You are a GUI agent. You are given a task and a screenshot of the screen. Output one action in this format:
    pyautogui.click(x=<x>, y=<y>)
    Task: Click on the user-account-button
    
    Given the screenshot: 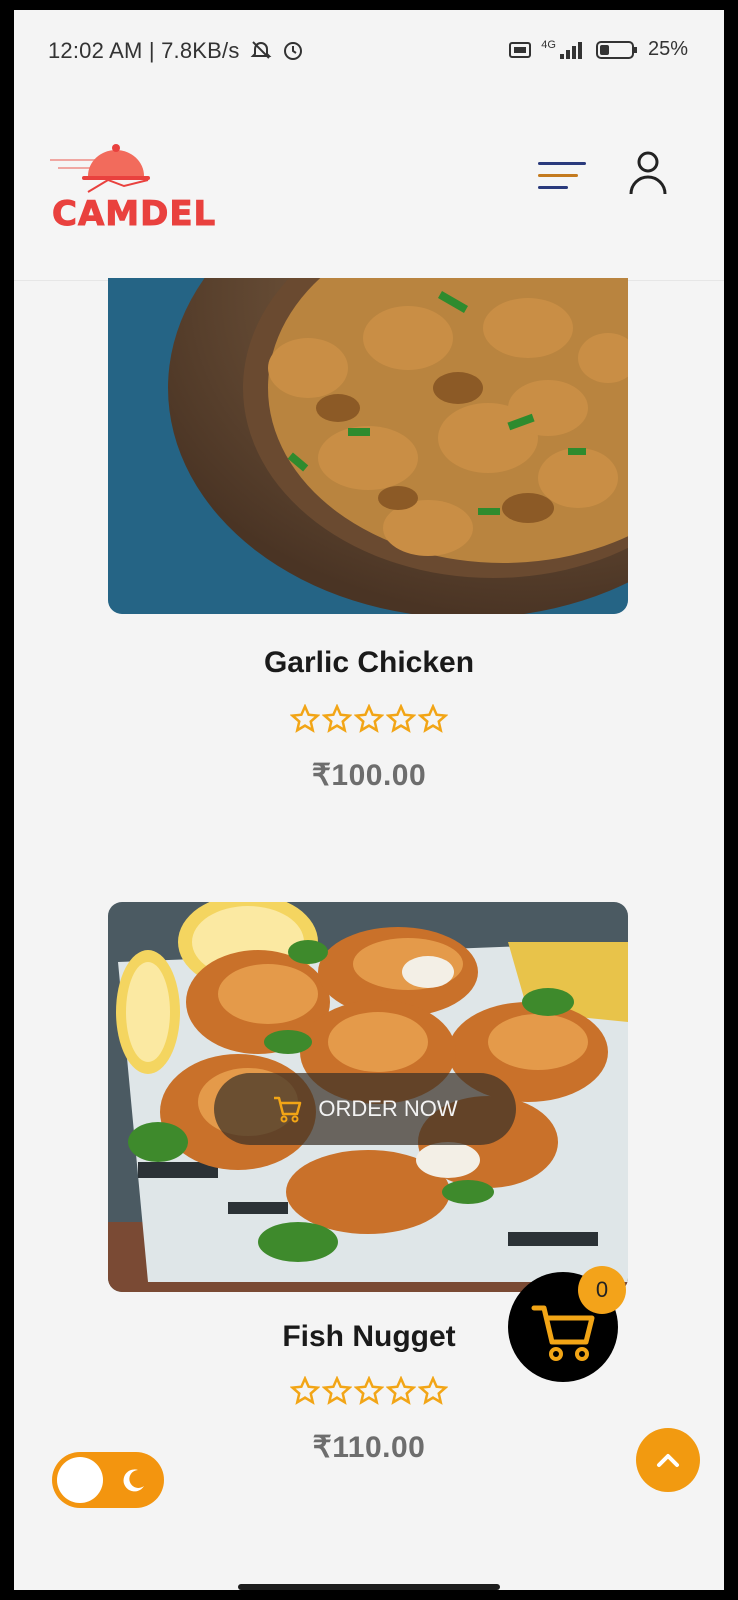 What is the action you would take?
    pyautogui.click(x=648, y=173)
    